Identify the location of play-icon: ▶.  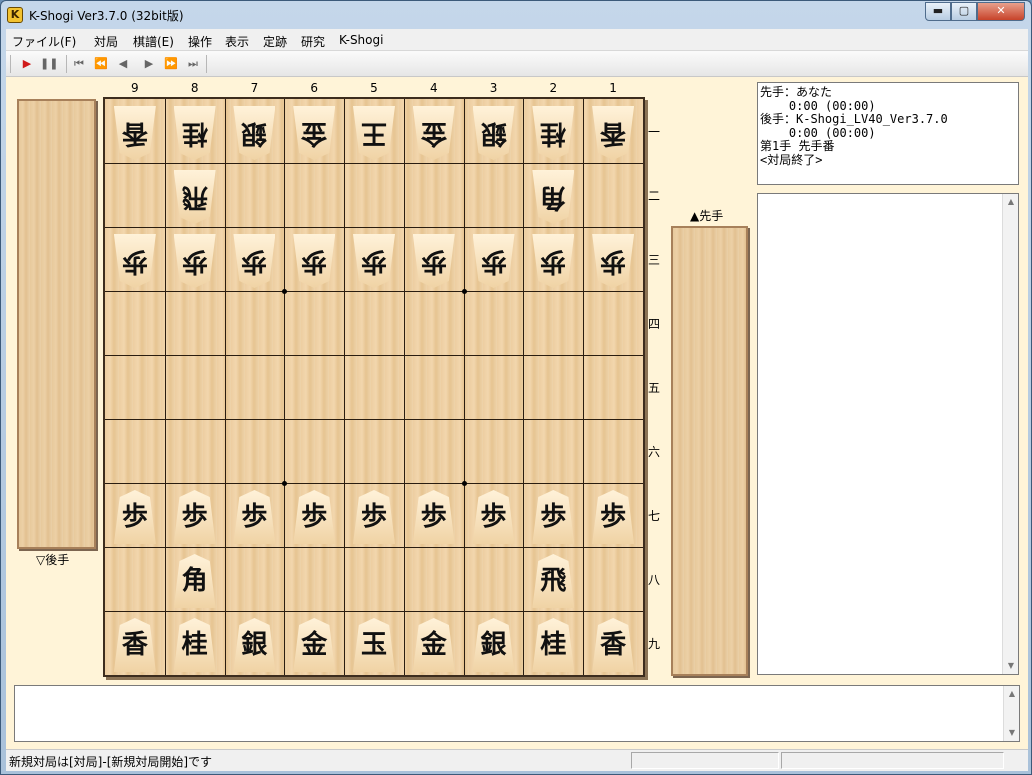
(27, 64).